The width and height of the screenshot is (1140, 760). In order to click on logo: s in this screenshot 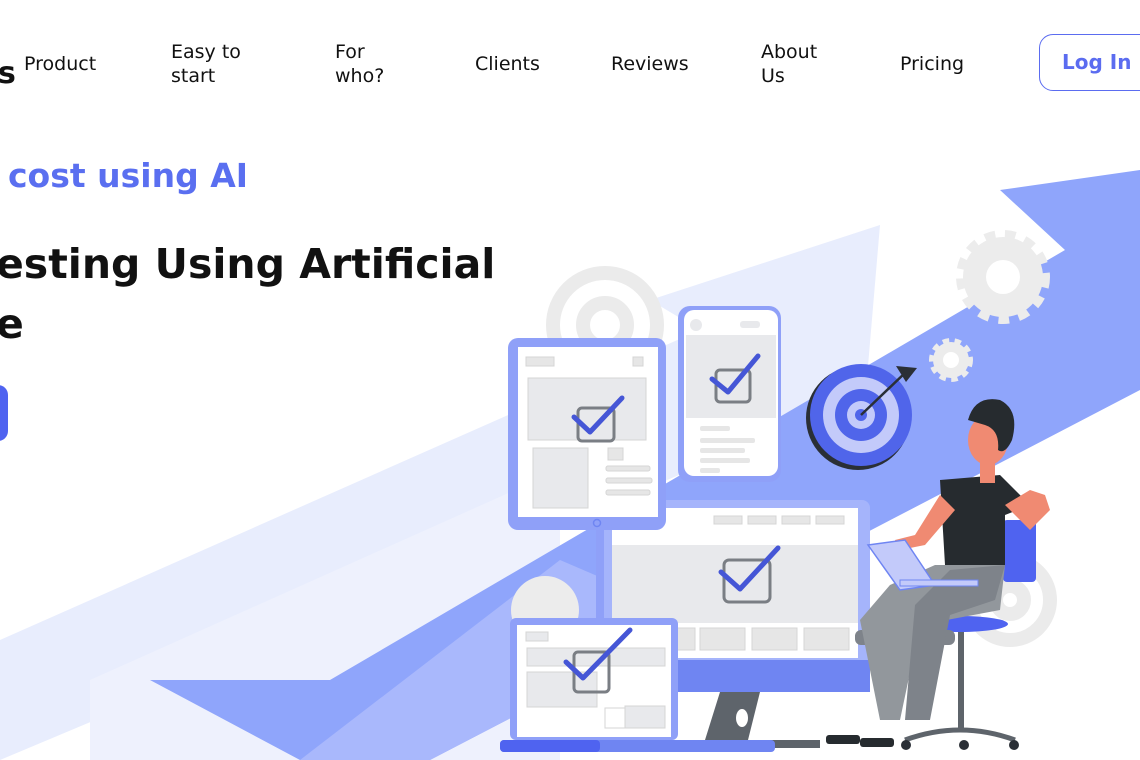, I will do `click(8, 73)`.